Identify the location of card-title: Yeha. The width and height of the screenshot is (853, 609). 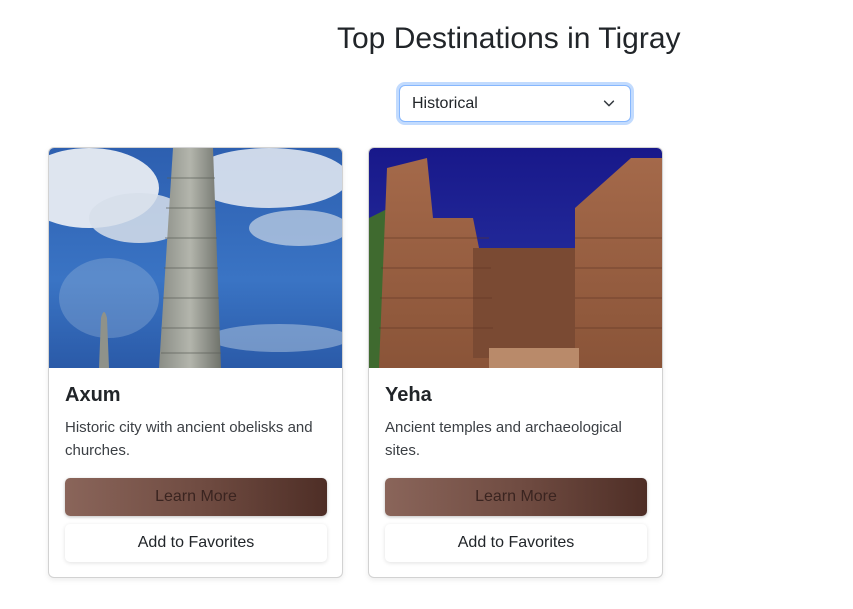
(408, 395).